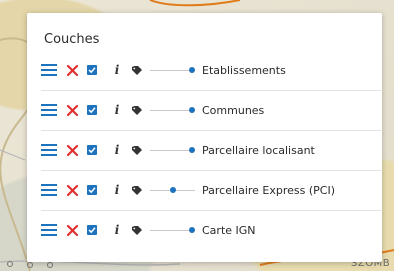 The image size is (394, 271). Describe the element at coordinates (233, 110) in the screenshot. I see `layer-name: Communes` at that location.